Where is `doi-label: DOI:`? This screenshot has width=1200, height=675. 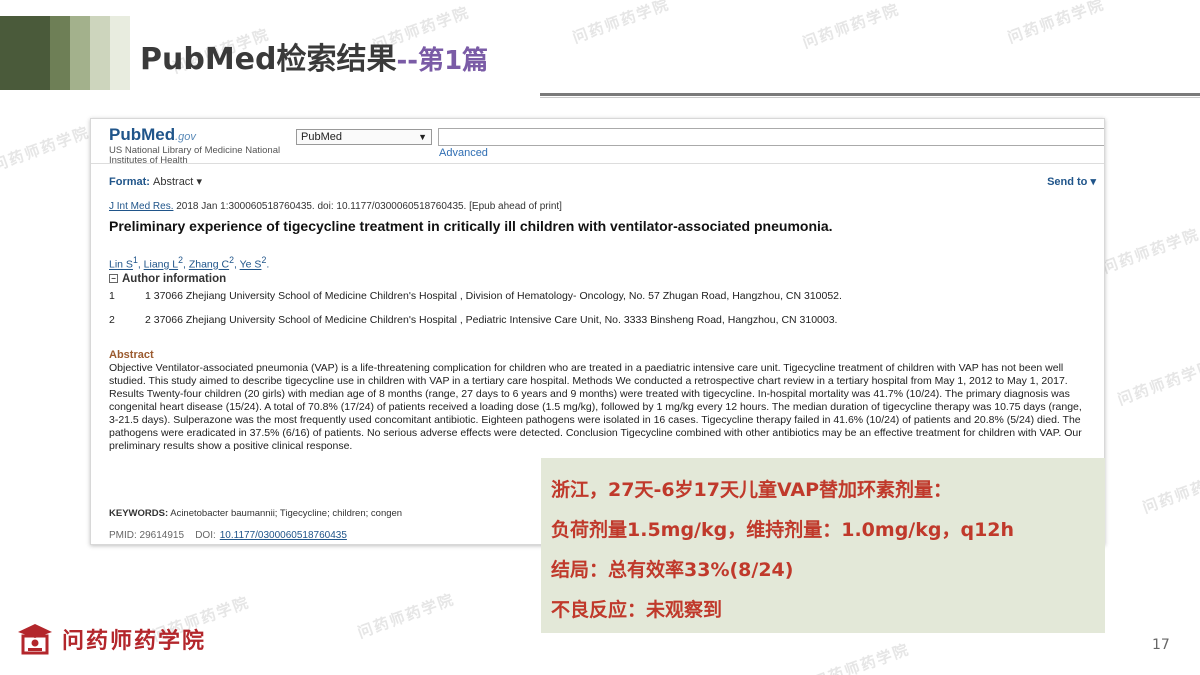
doi-label: DOI: is located at coordinates (205, 535).